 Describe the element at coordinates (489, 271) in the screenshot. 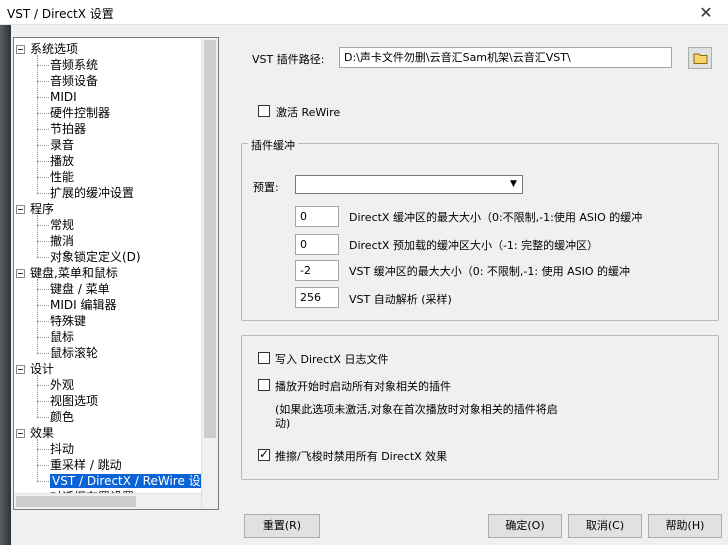

I see `vst-max-buffer-label: VST 缓冲区的最大大小（0: 不限制,-1: 使用 ASIO 的缓冲` at that location.